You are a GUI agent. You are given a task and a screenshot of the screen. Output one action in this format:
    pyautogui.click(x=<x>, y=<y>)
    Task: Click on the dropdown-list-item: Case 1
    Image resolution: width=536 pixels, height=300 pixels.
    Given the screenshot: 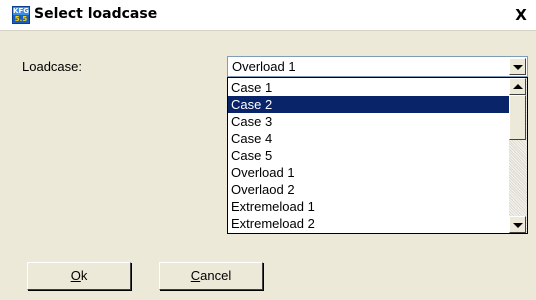 What is the action you would take?
    pyautogui.click(x=368, y=87)
    